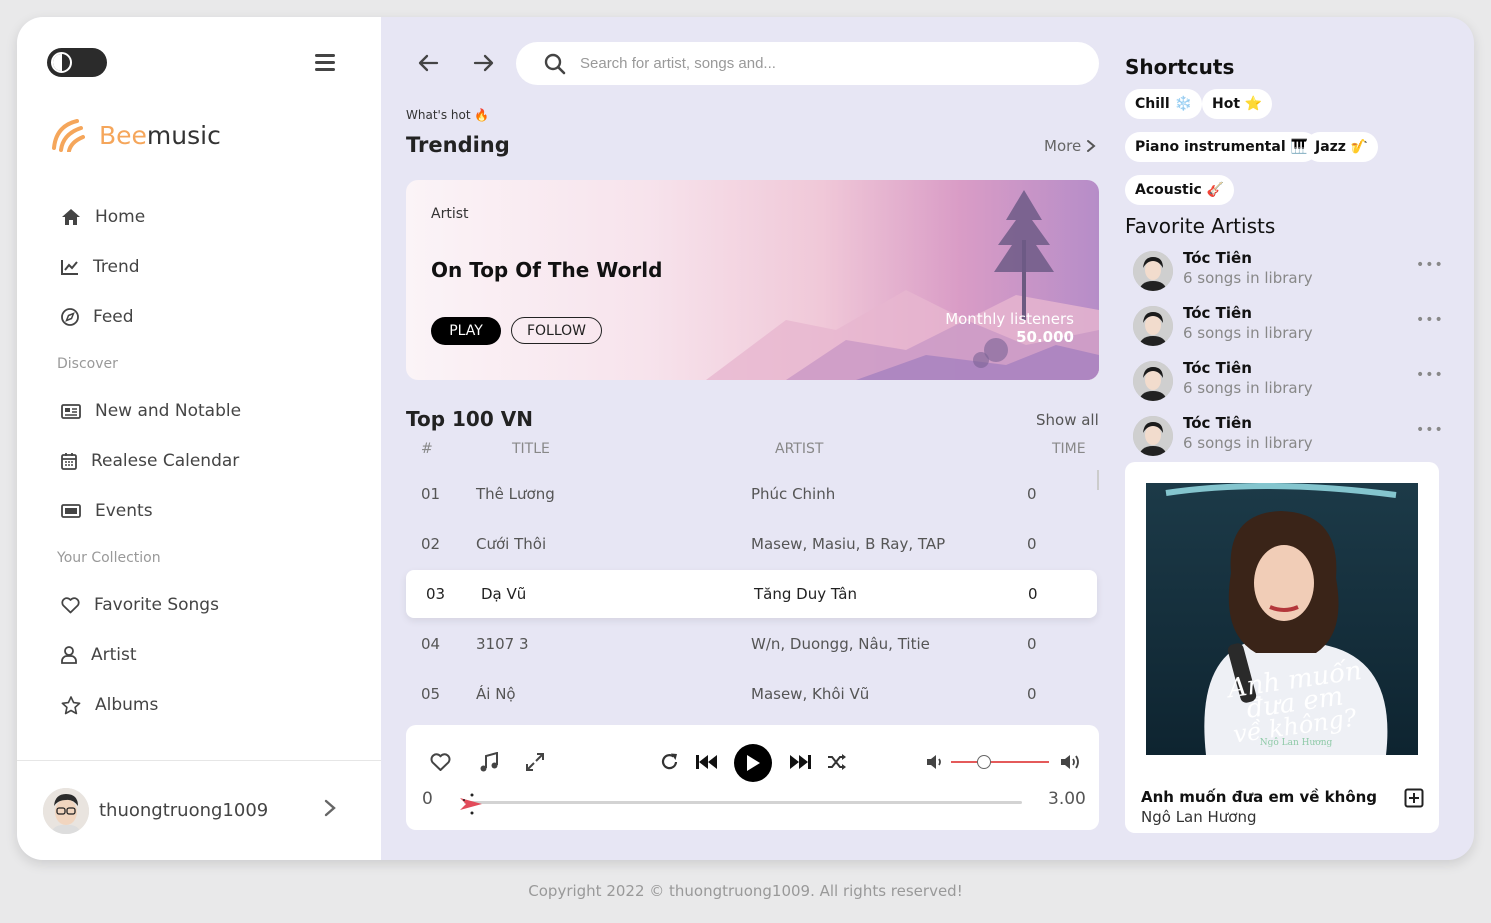  I want to click on current-time: 0, so click(427, 799).